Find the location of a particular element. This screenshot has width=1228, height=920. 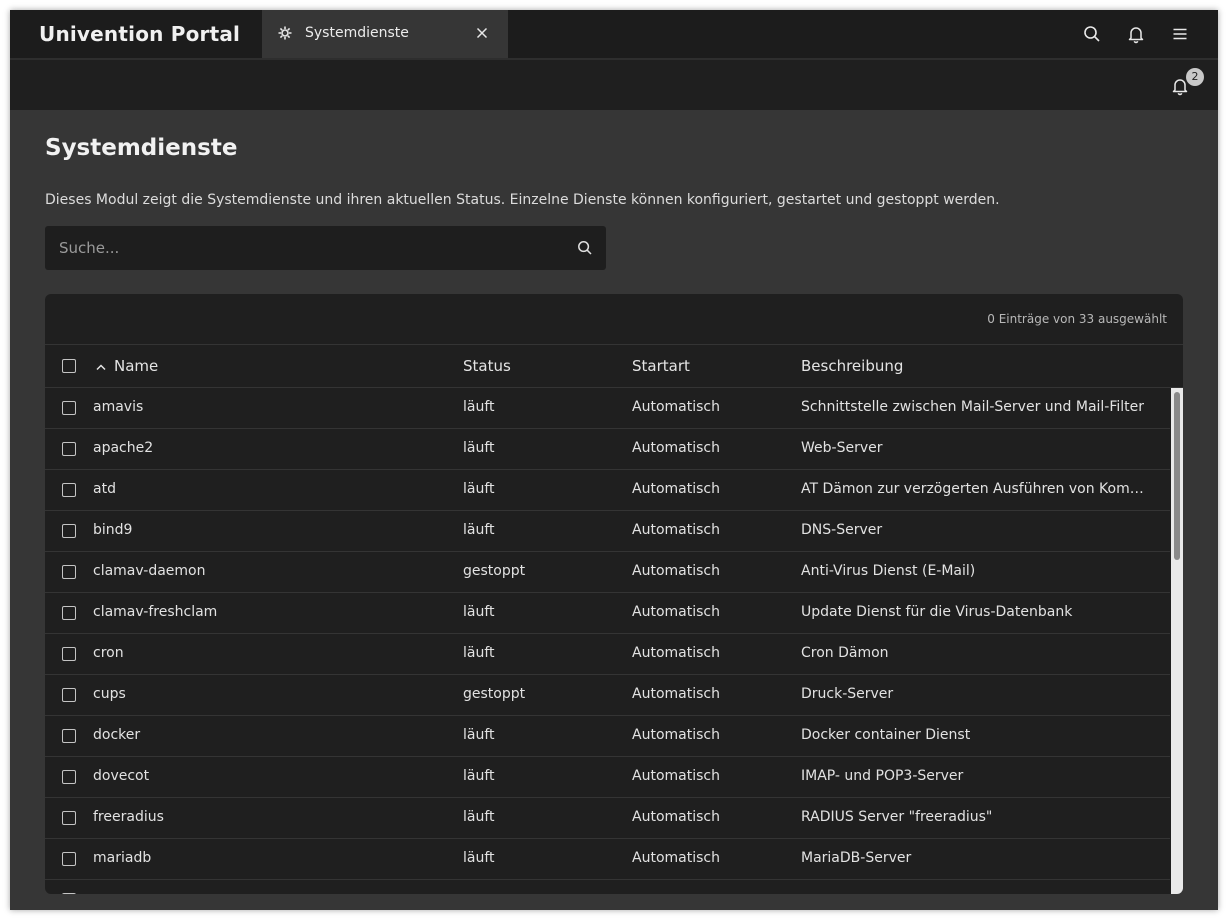

table-row is located at coordinates (607, 887).